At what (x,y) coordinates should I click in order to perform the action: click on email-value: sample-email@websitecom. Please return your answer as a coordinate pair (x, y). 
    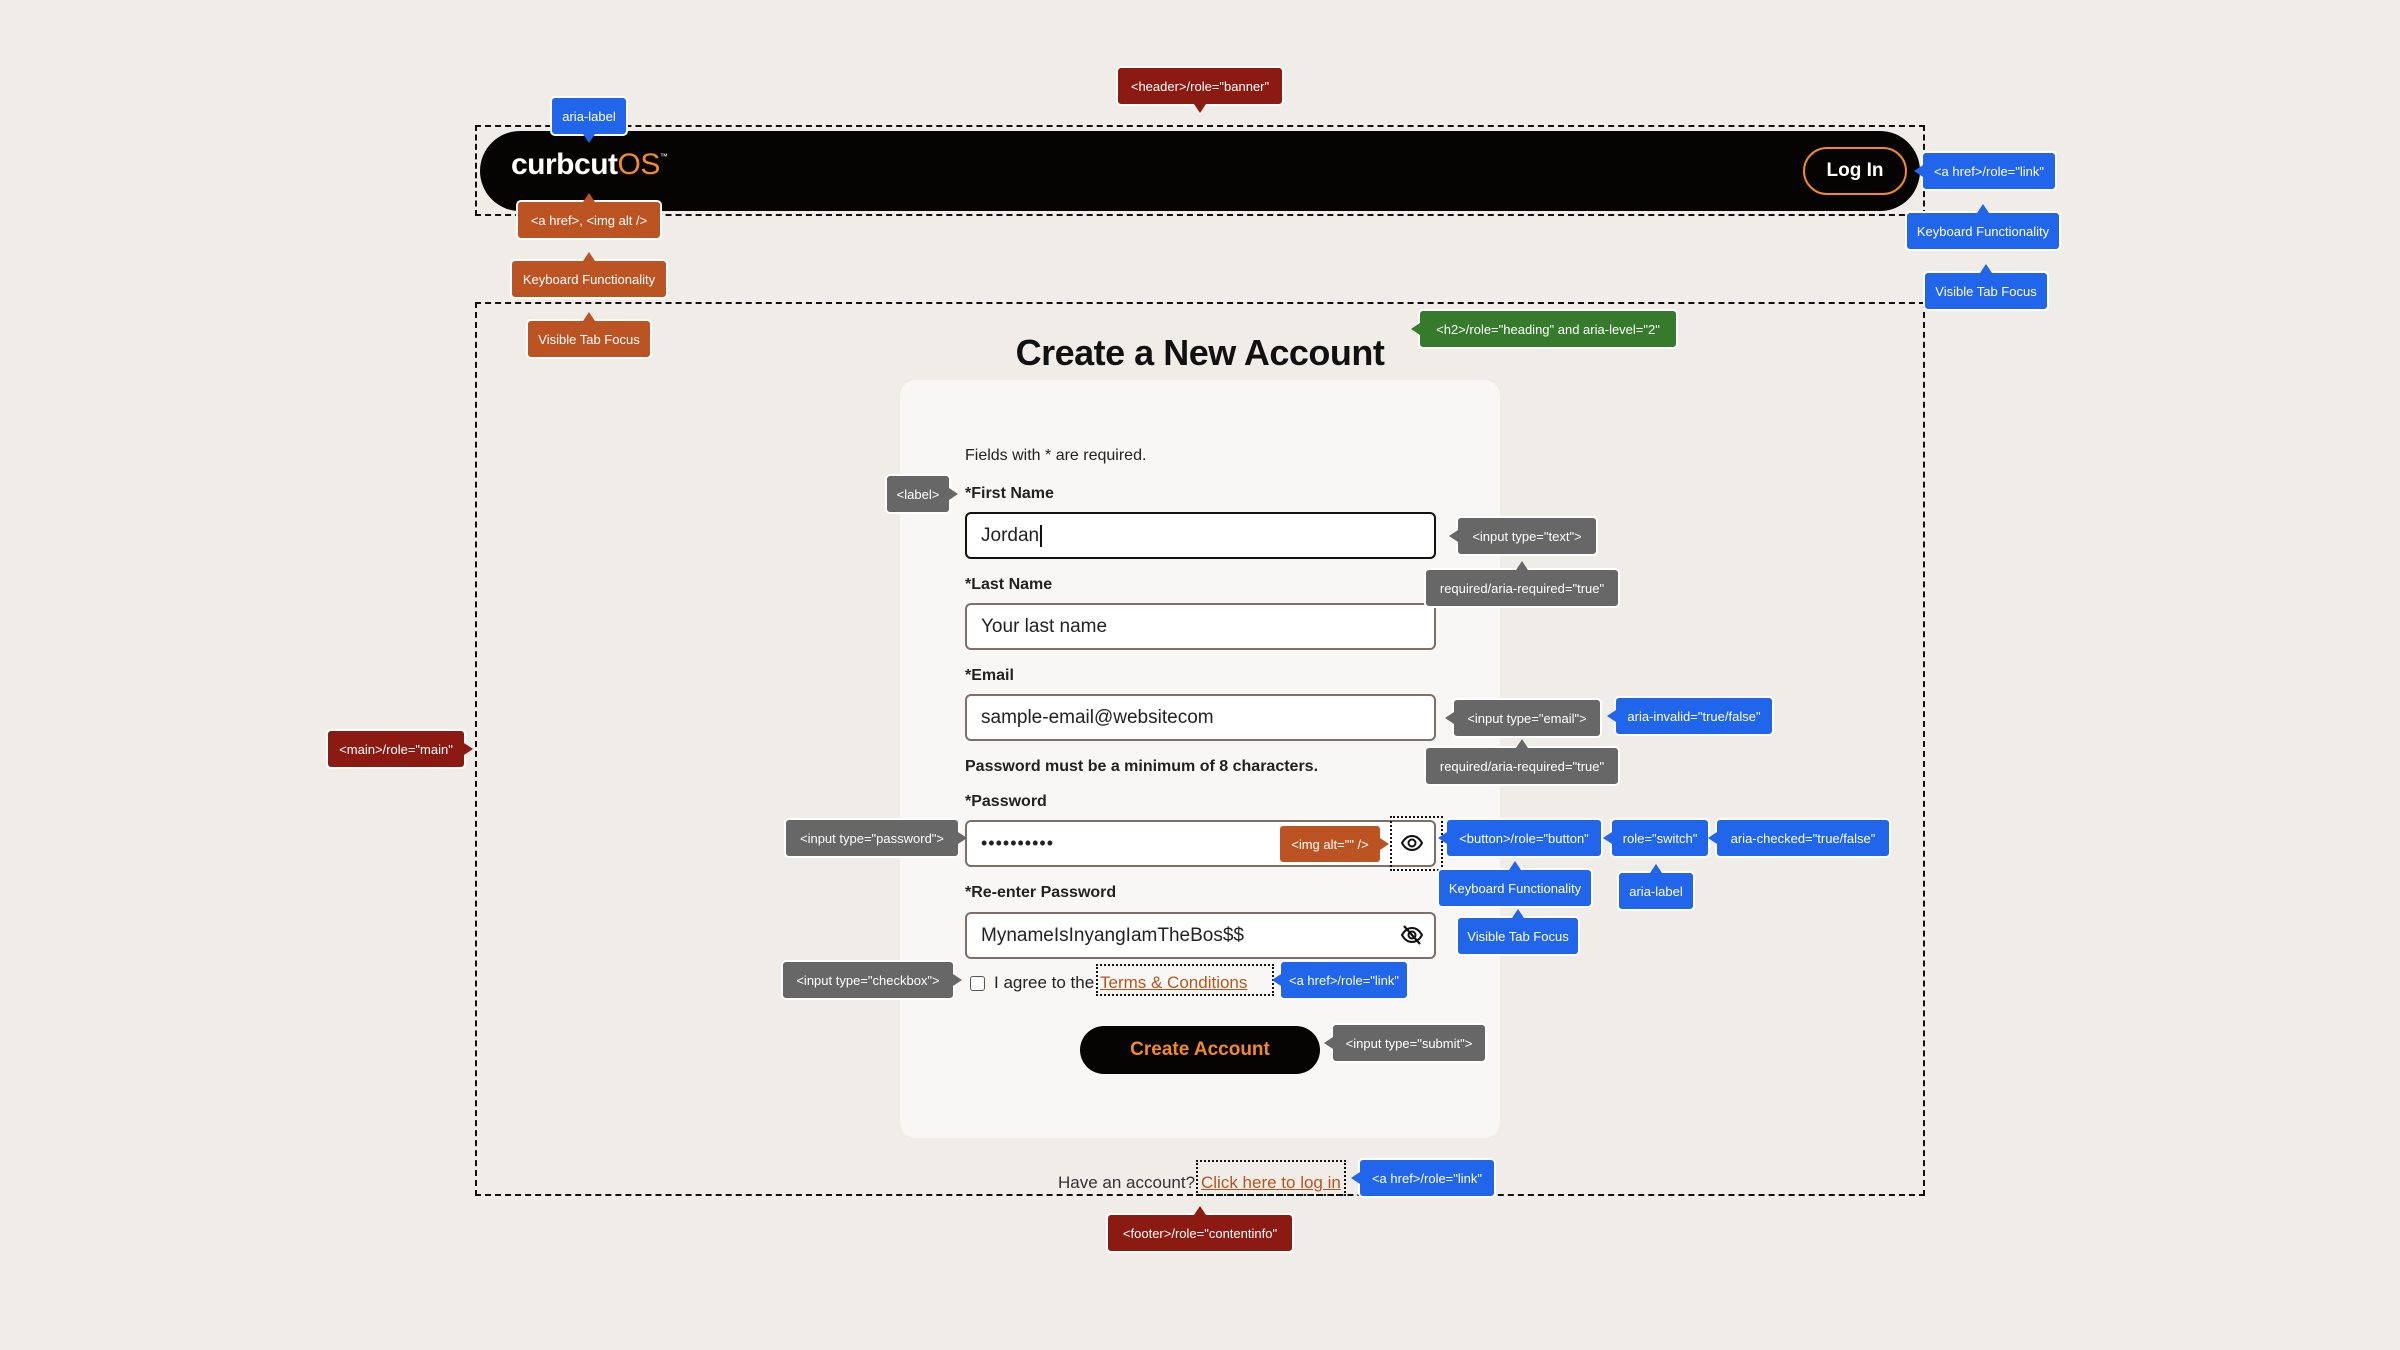
    Looking at the image, I should click on (1097, 717).